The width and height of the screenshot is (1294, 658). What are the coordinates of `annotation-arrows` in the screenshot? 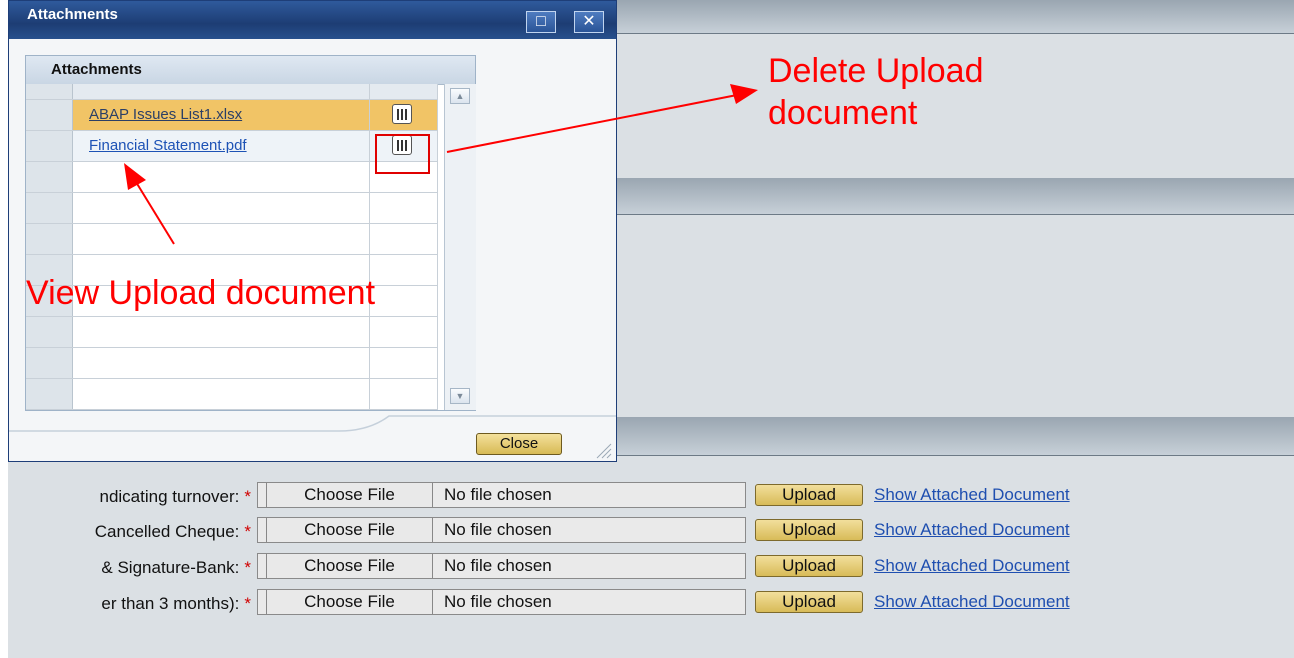 It's located at (441, 164).